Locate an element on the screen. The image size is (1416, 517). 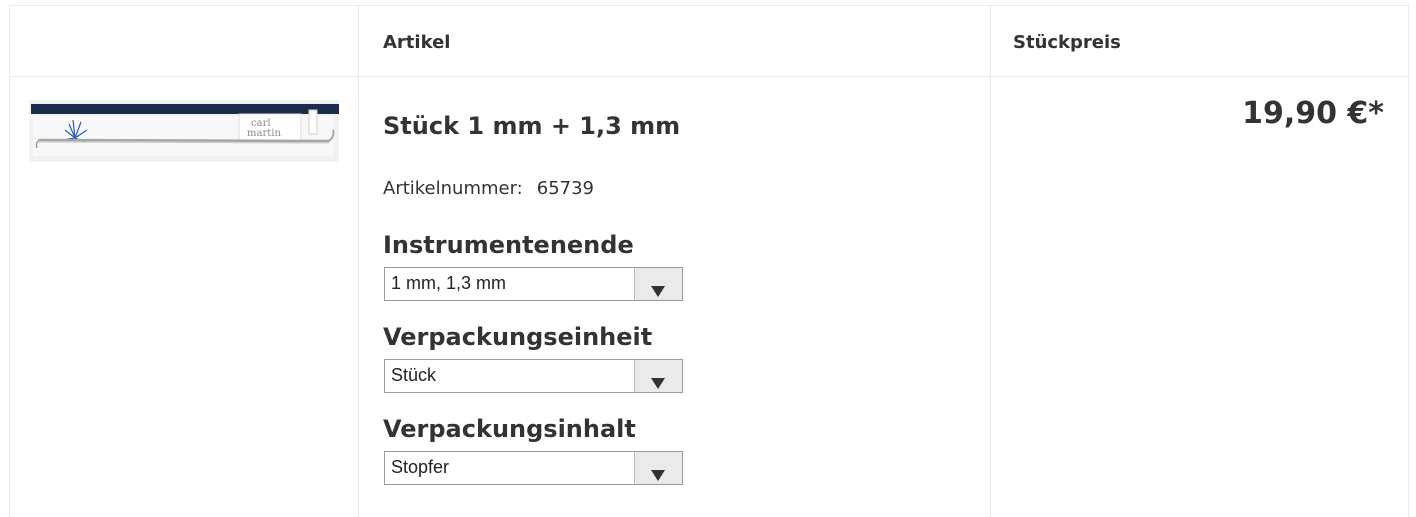
table-header-row: Artikel Stückpreis is located at coordinates (709, 41).